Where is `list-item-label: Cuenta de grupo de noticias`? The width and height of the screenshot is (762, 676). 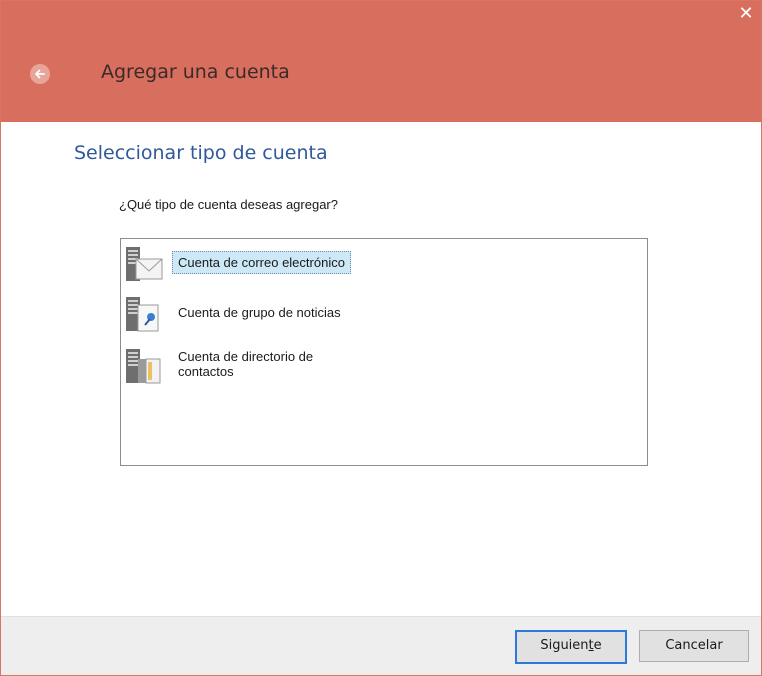
list-item-label: Cuenta de grupo de noticias is located at coordinates (259, 312).